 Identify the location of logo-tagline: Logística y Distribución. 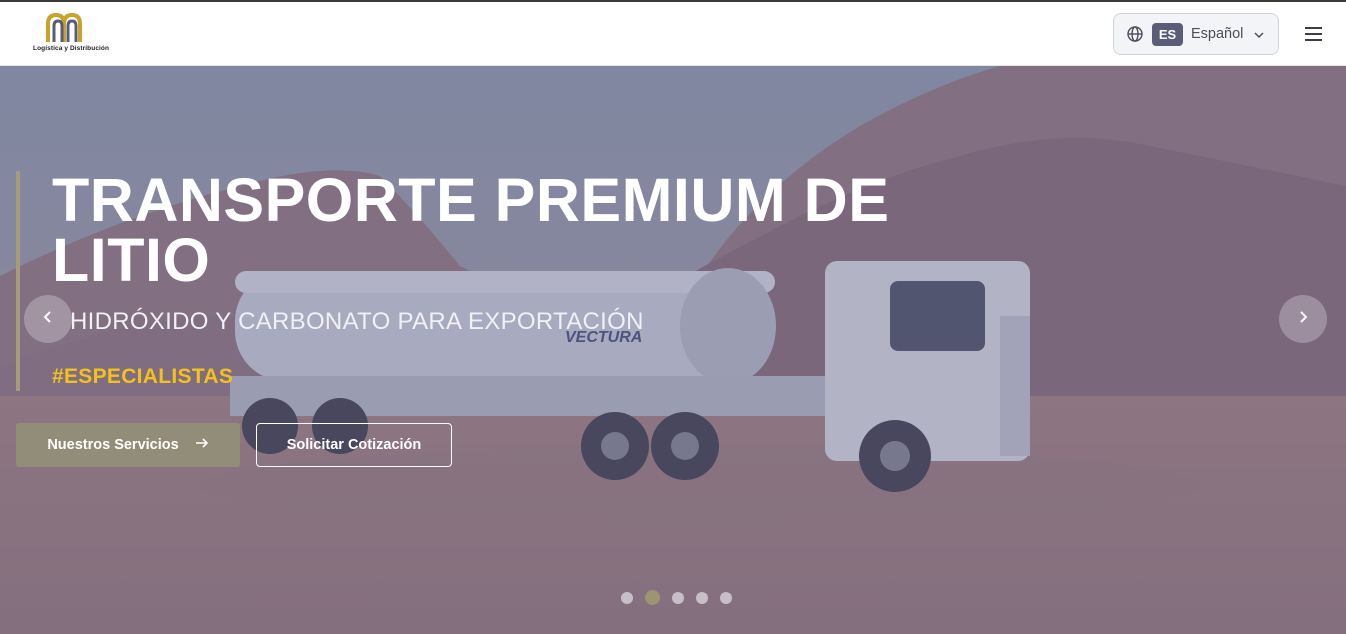
(71, 48).